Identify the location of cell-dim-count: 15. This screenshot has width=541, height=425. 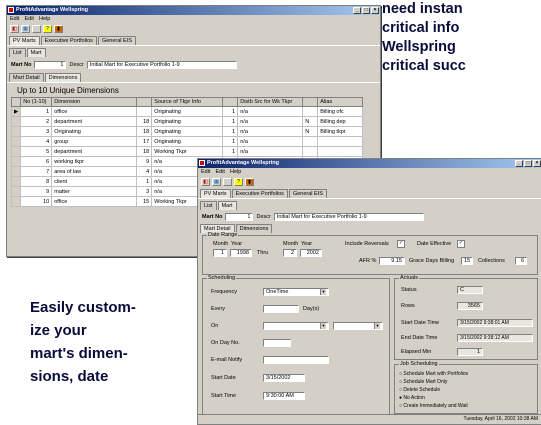
(144, 201).